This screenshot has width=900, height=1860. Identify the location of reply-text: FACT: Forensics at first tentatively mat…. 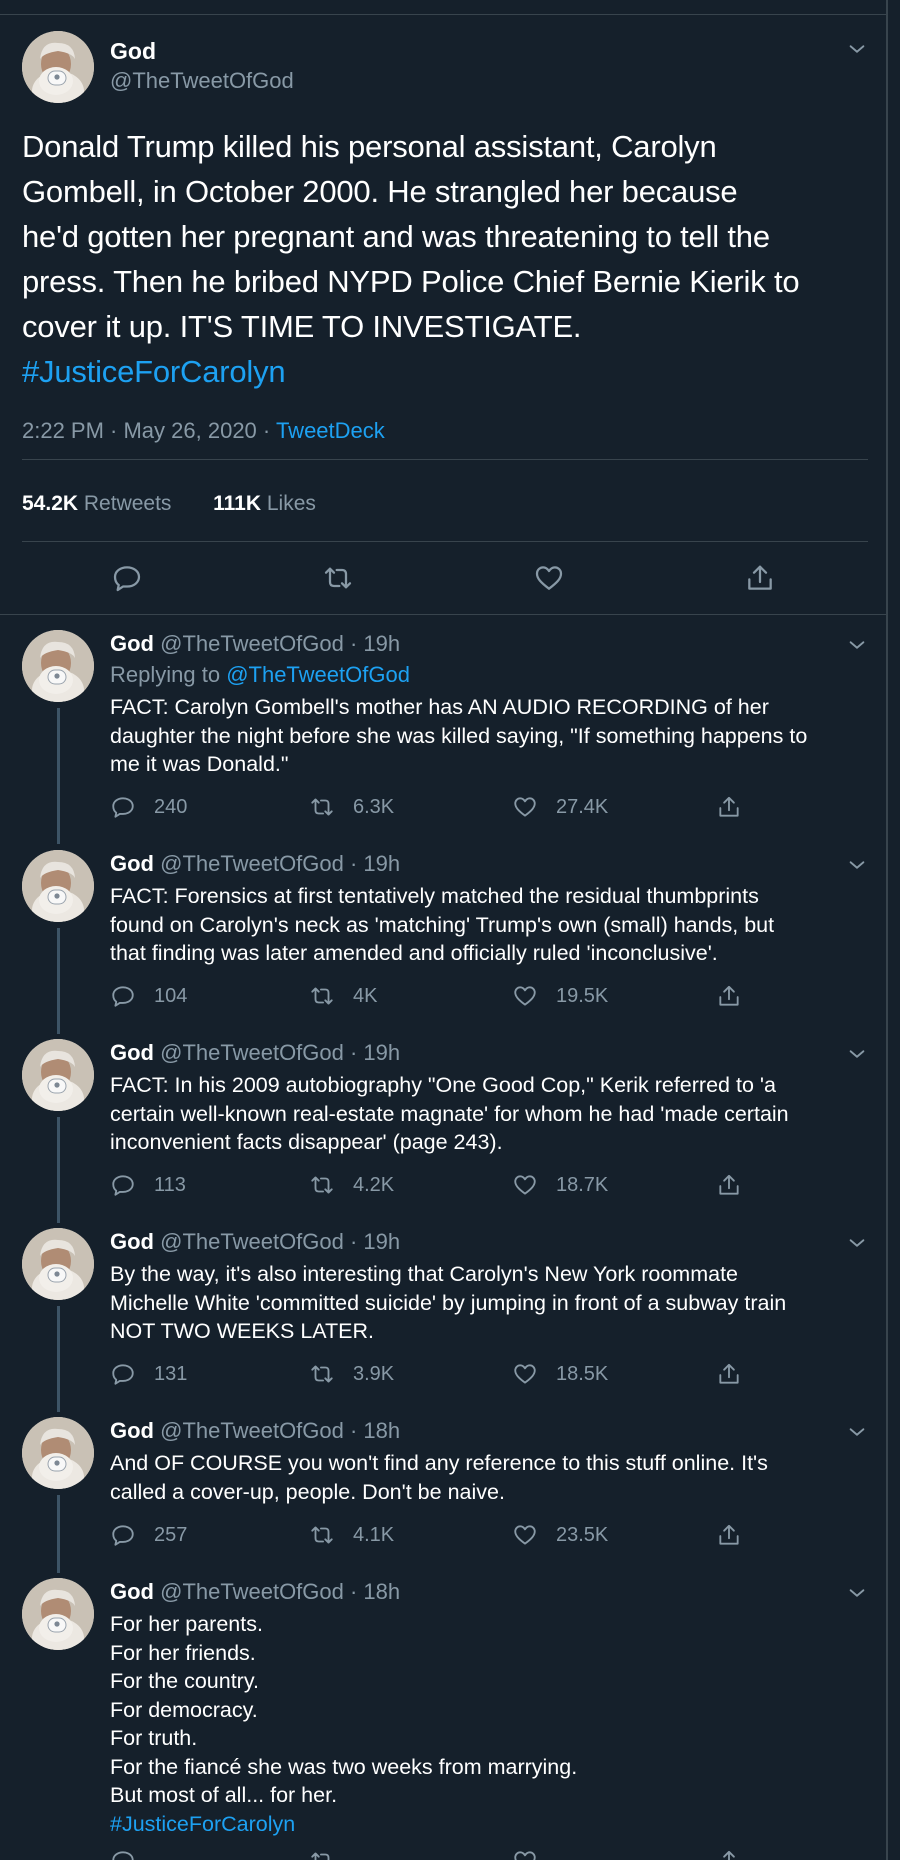
(490, 925).